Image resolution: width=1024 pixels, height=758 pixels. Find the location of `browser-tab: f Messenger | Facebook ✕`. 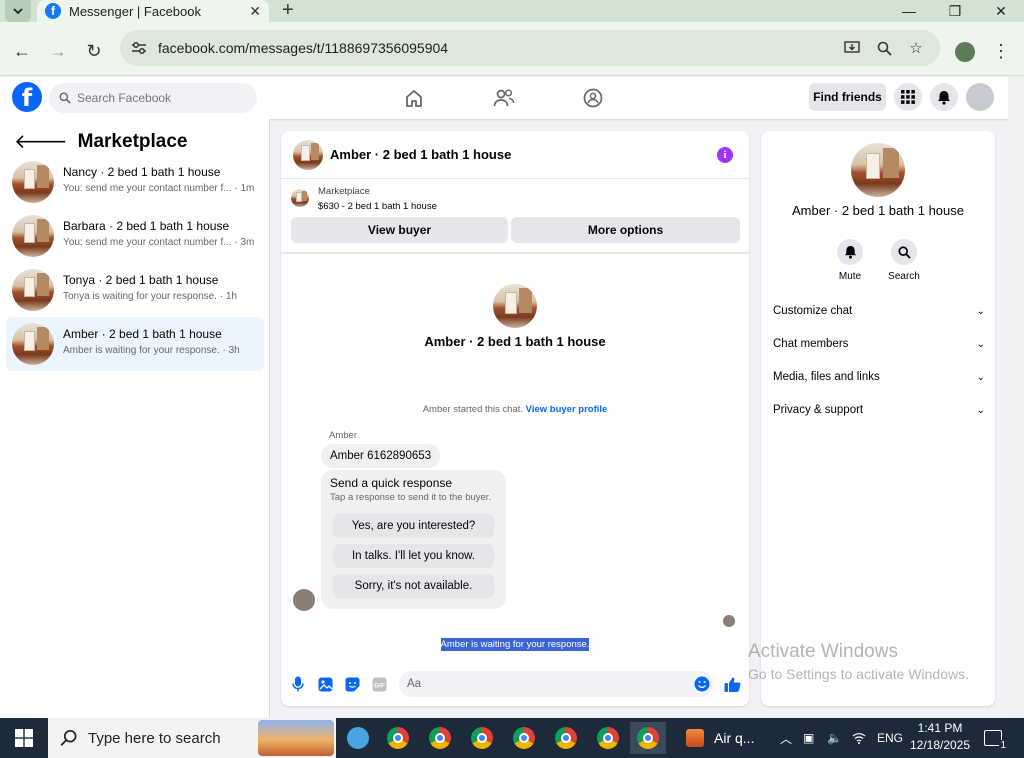

browser-tab: f Messenger | Facebook ✕ is located at coordinates (153, 11).